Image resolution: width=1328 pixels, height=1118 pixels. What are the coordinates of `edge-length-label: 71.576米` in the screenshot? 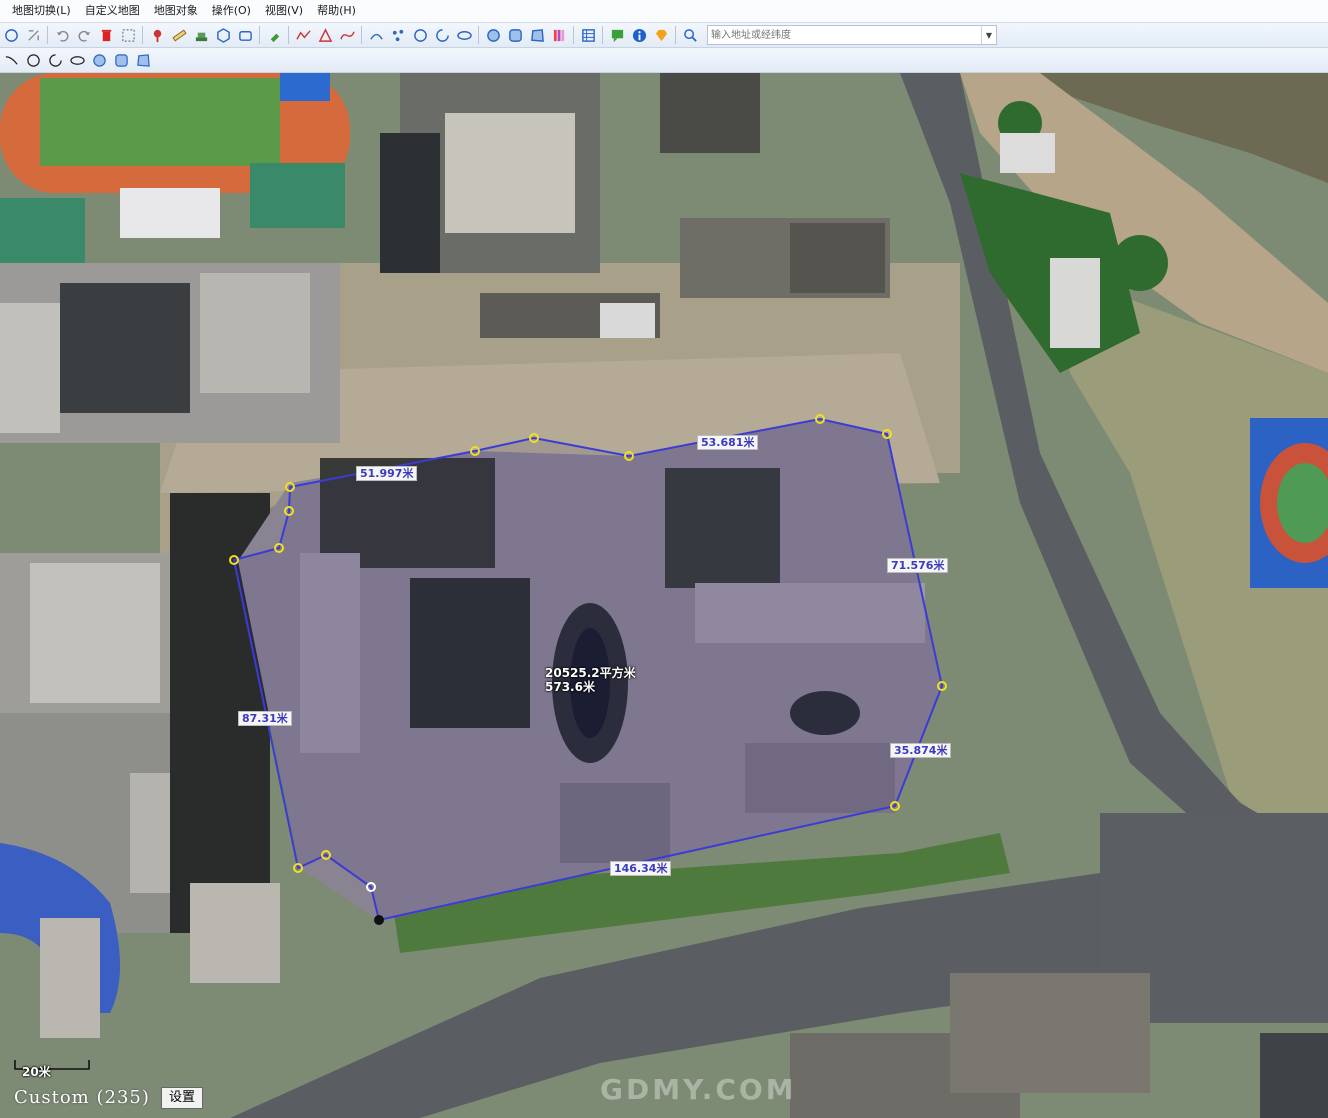 It's located at (918, 565).